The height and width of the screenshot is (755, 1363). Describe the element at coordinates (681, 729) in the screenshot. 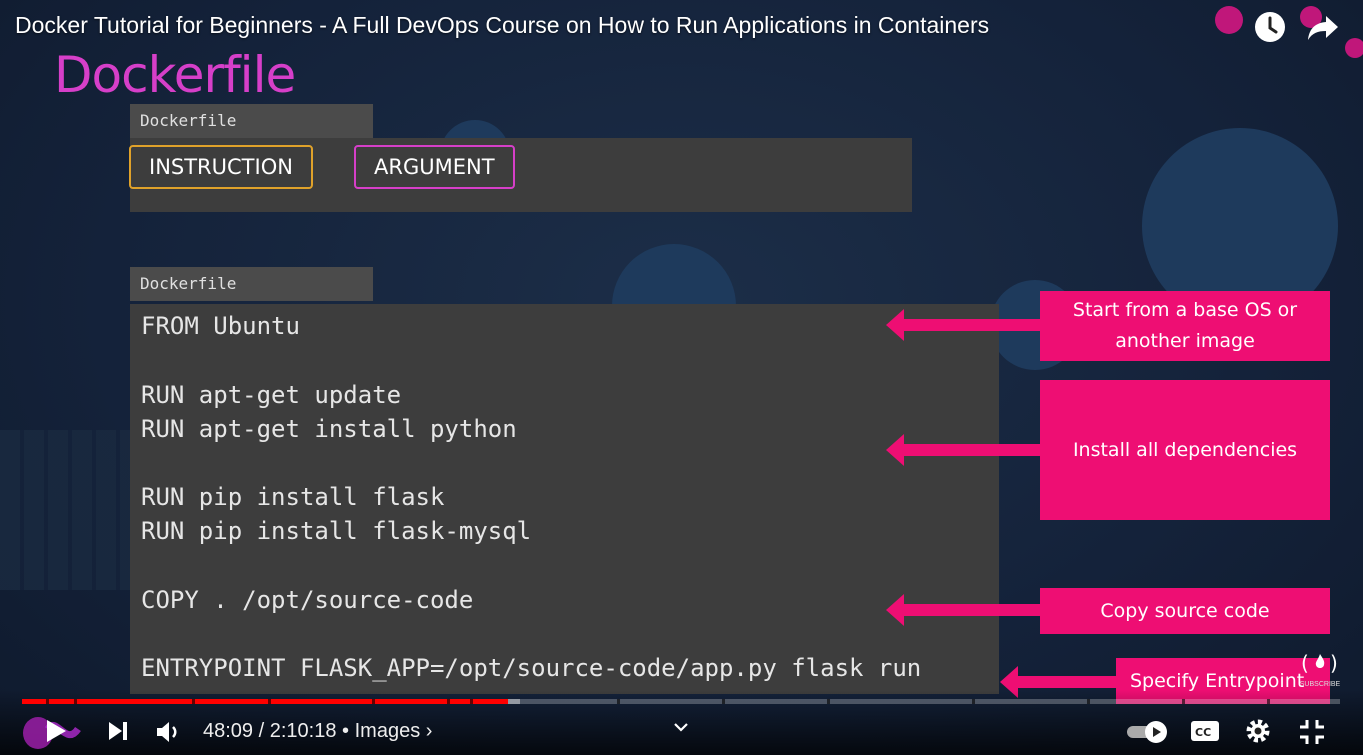

I see `chevron-down-icon` at that location.